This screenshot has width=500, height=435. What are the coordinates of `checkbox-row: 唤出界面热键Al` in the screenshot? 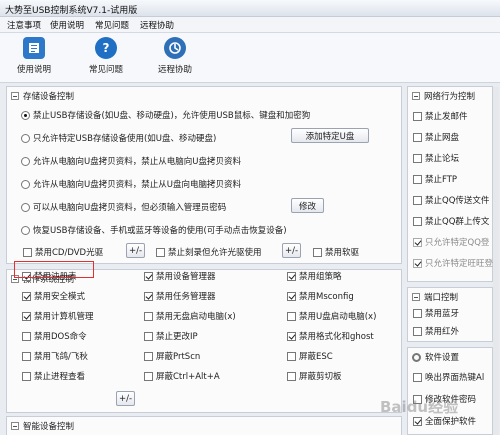 It's located at (448, 377).